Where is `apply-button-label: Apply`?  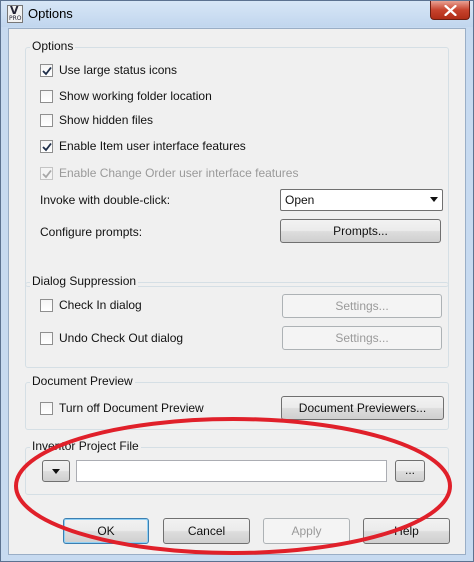 apply-button-label: Apply is located at coordinates (306, 531).